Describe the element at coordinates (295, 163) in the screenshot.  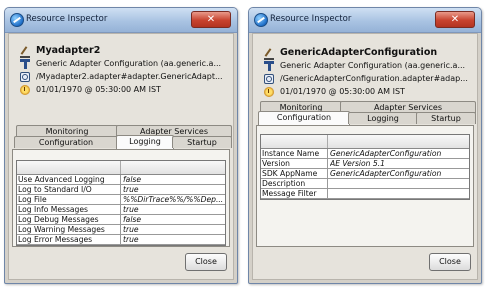
I see `property-name: Version` at that location.